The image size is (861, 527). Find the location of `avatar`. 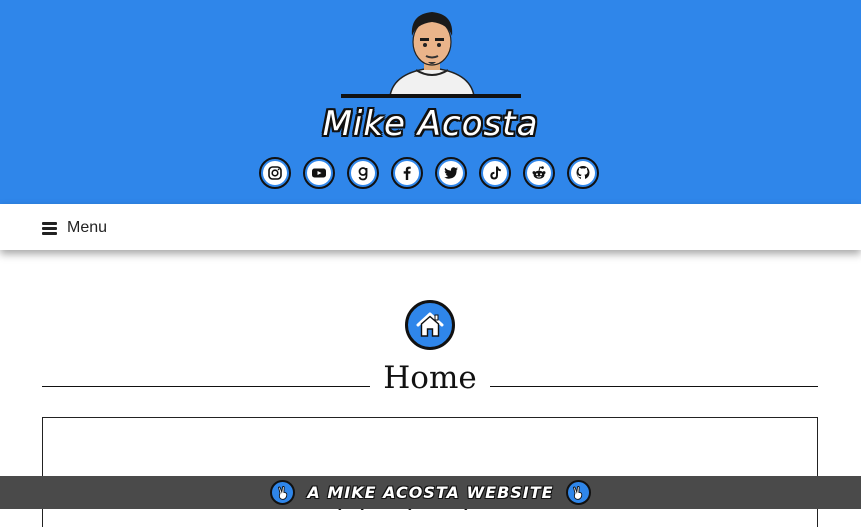

avatar is located at coordinates (432, 52).